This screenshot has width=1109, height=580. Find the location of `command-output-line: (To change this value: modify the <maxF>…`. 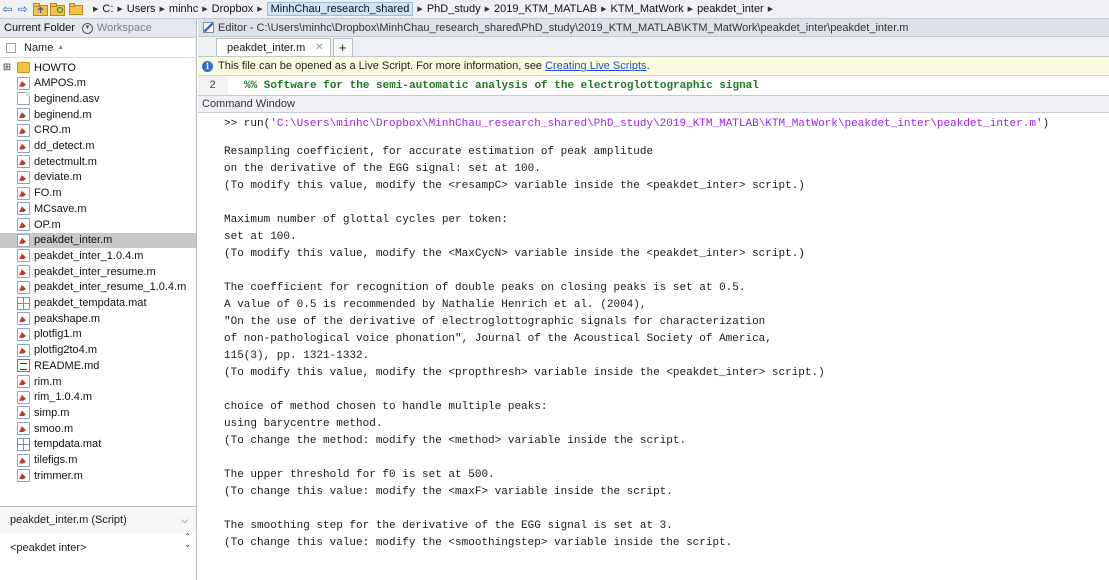

command-output-line: (To change this value: modify the <maxF>… is located at coordinates (448, 492).